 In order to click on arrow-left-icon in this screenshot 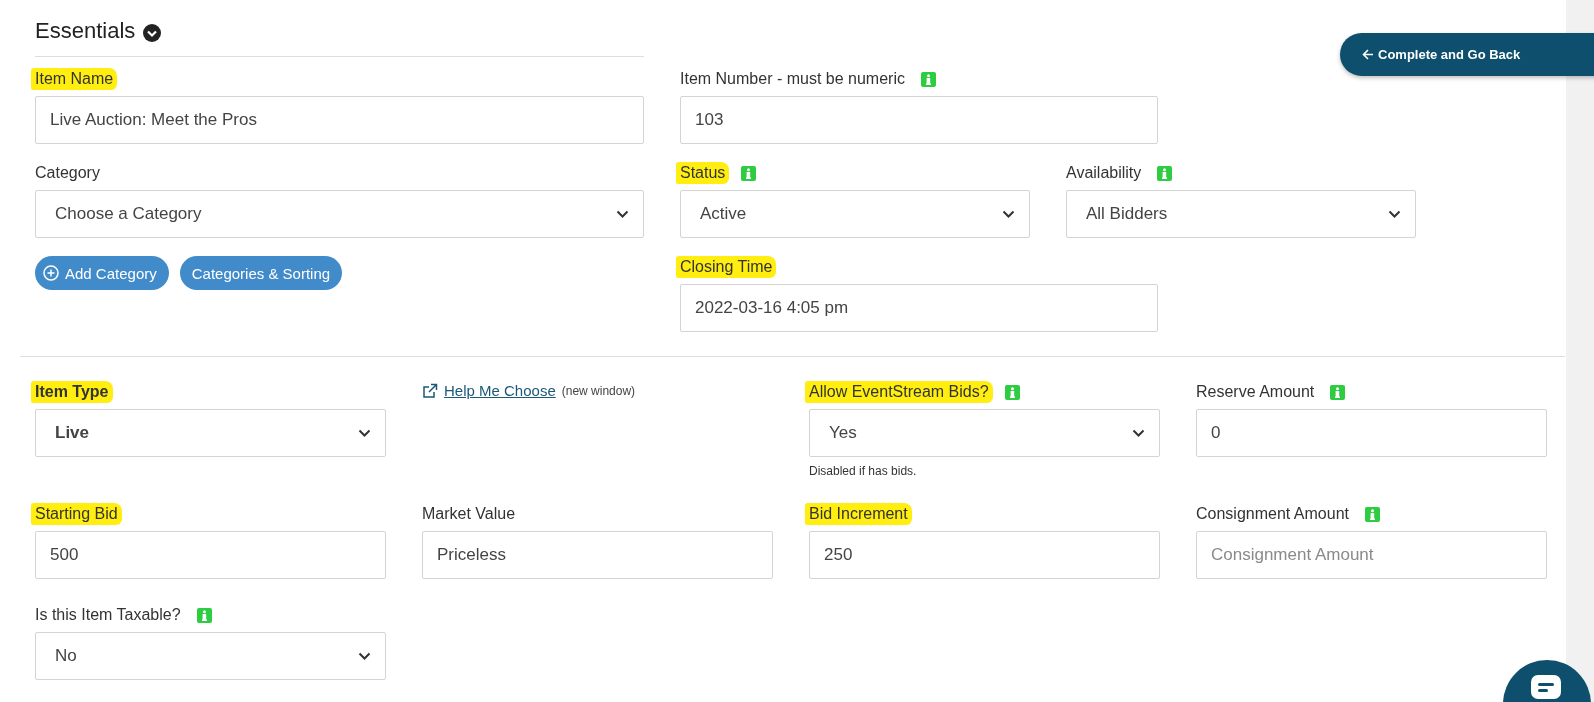, I will do `click(1368, 54)`.